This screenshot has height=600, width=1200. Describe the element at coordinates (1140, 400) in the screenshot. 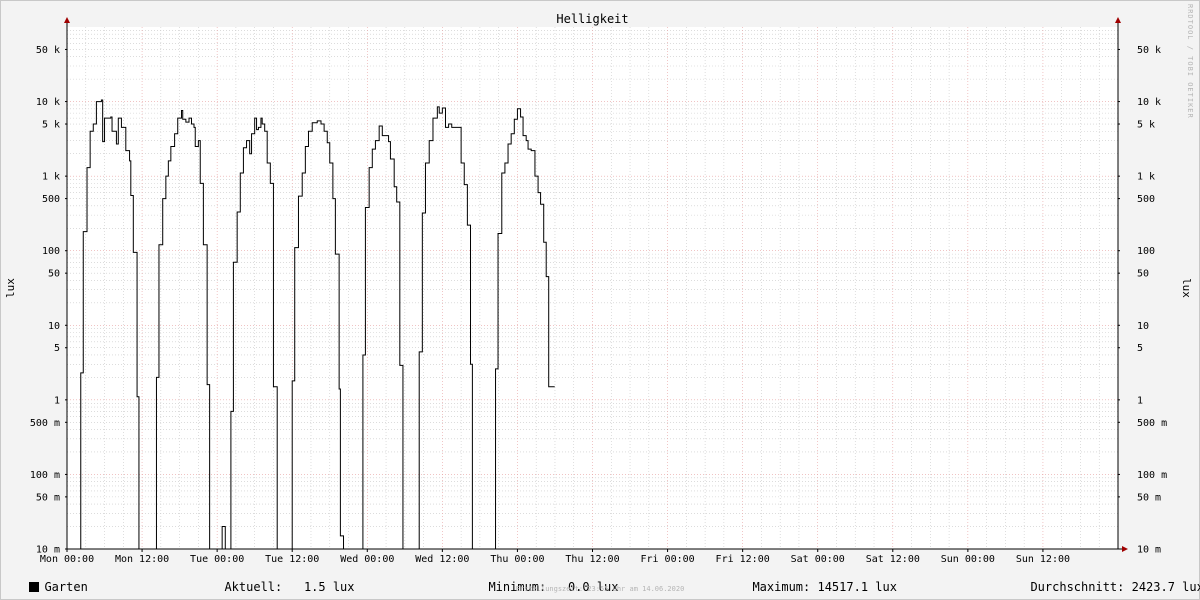

I see `y-tick-label-right: 1` at that location.